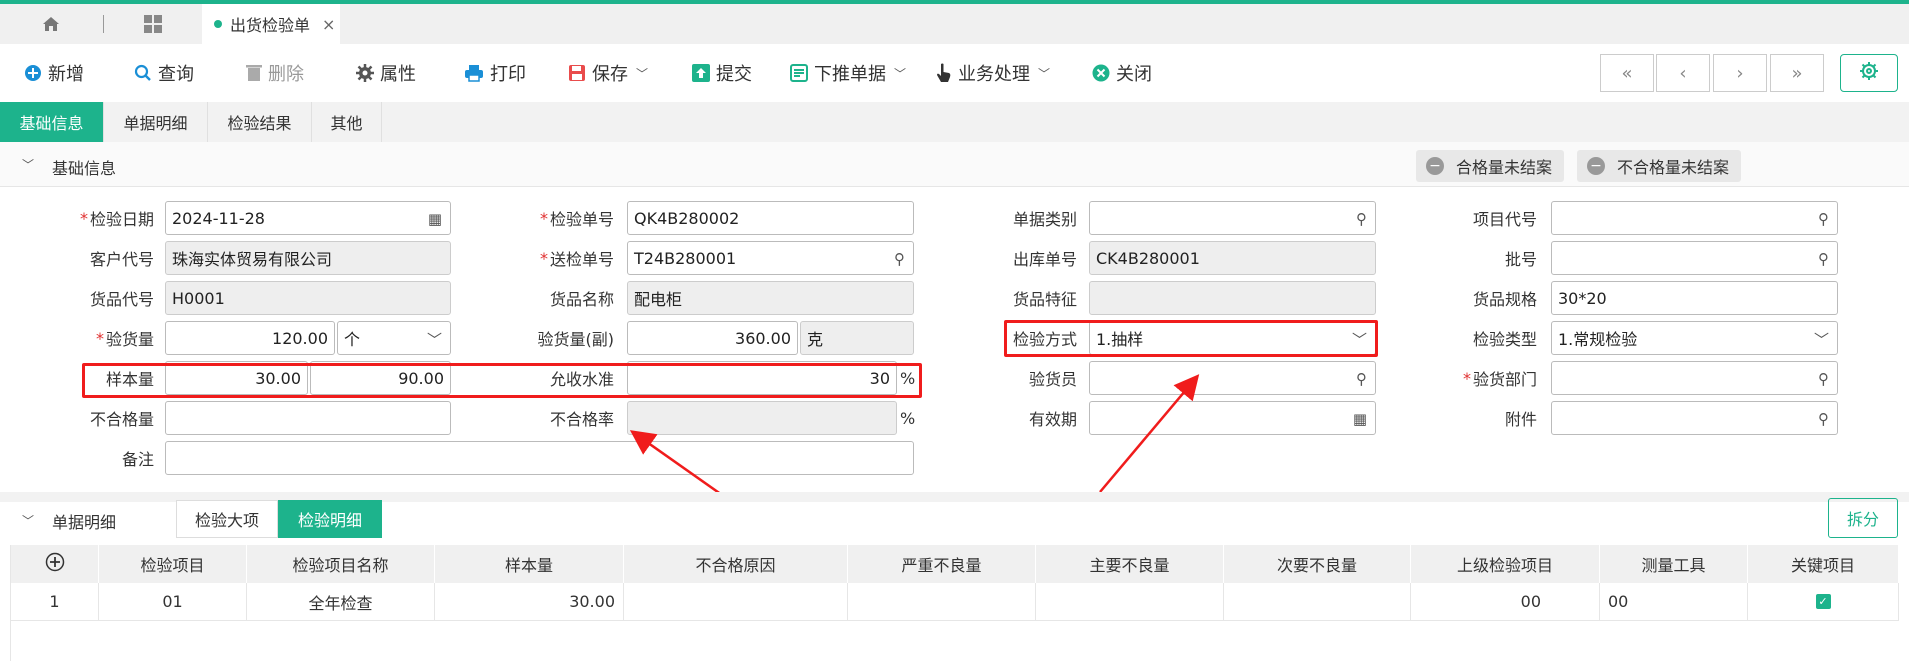  Describe the element at coordinates (153, 24) in the screenshot. I see `apps-icon` at that location.